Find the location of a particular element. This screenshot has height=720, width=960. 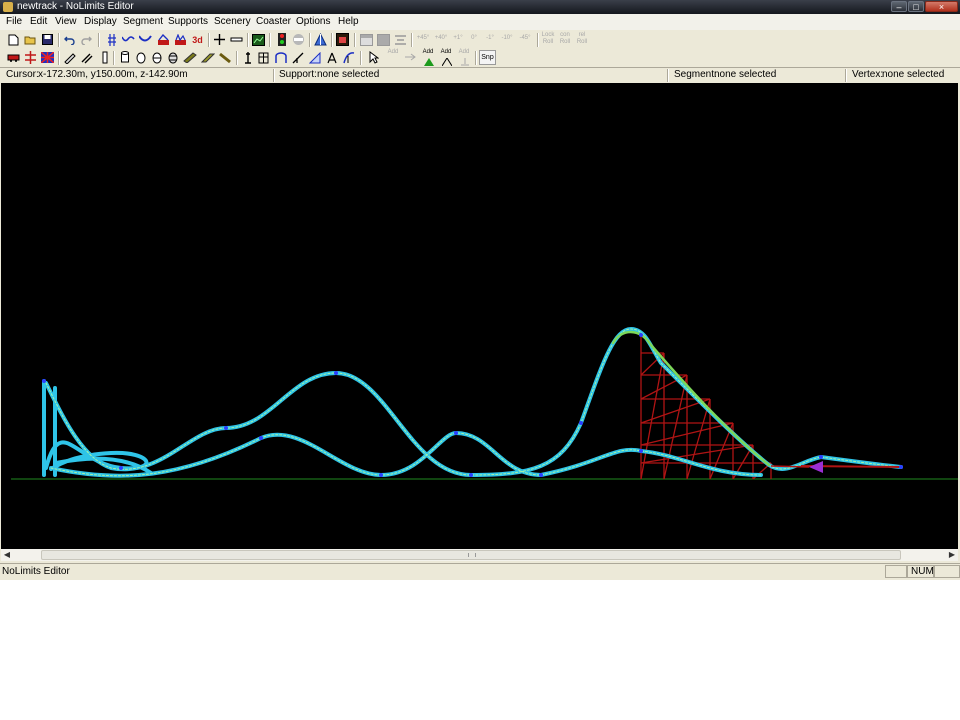

lift-icon is located at coordinates (297, 57).